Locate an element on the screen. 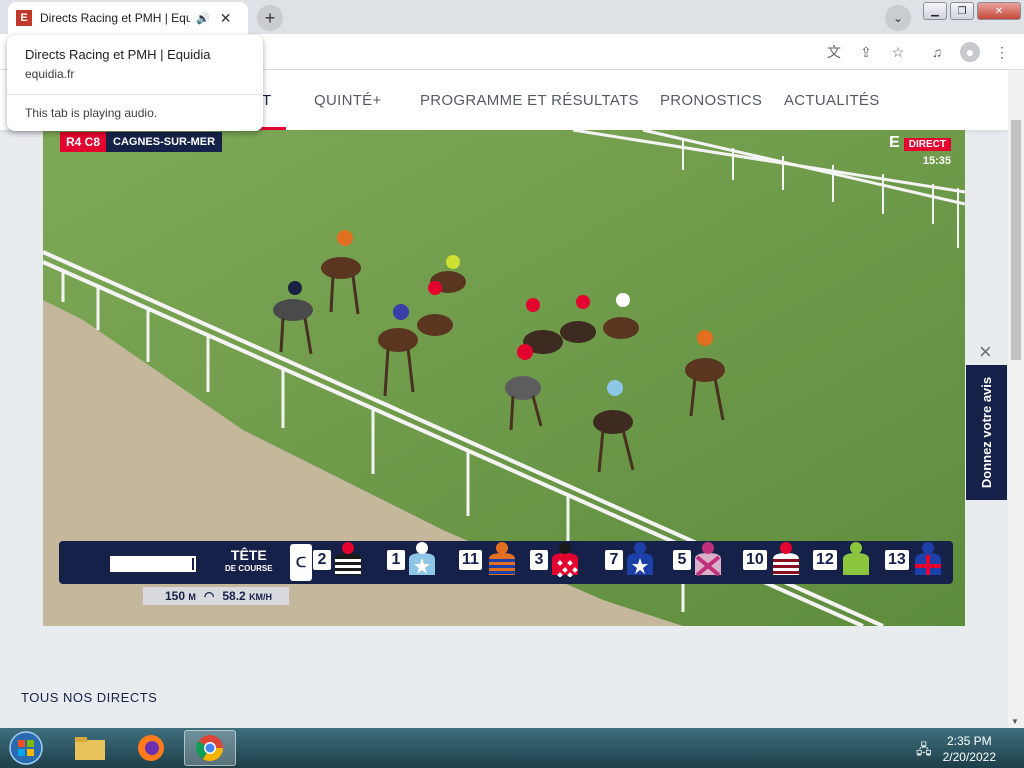 The width and height of the screenshot is (1024, 768). live-badge: DIRECT is located at coordinates (927, 144).